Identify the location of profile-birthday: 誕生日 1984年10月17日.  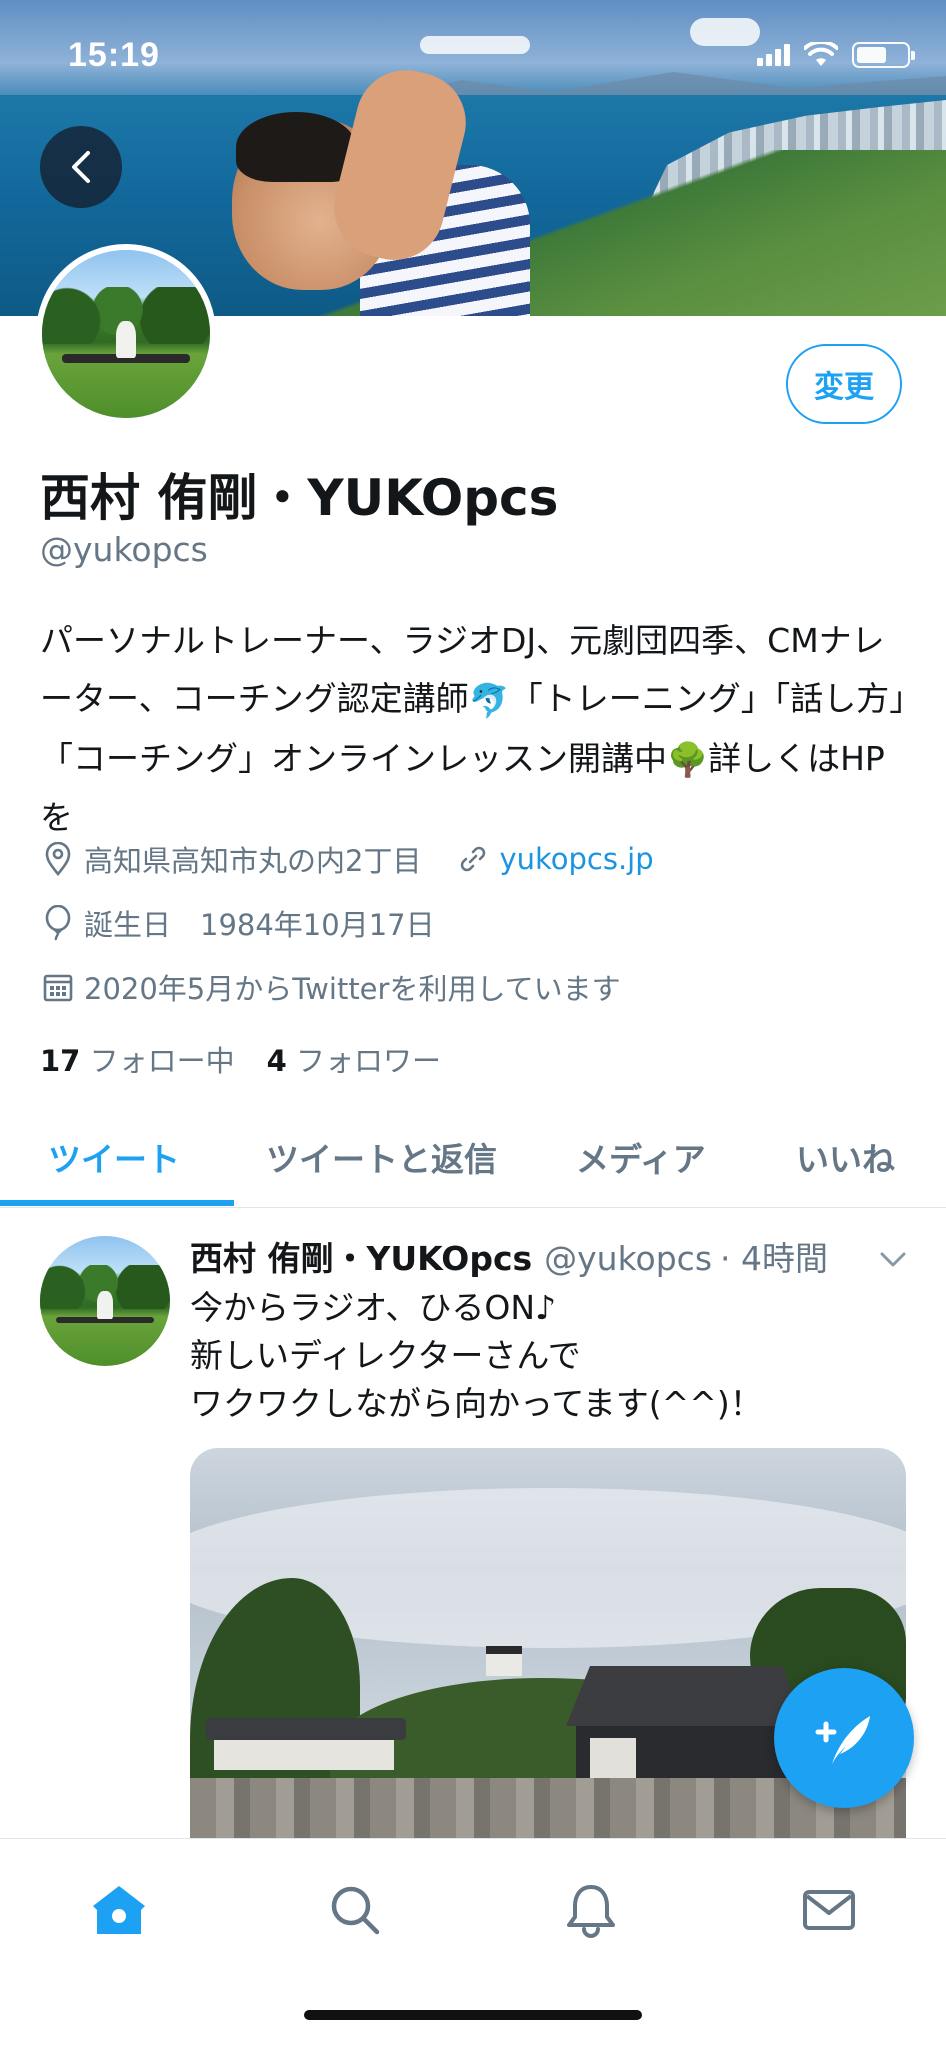
(259, 925).